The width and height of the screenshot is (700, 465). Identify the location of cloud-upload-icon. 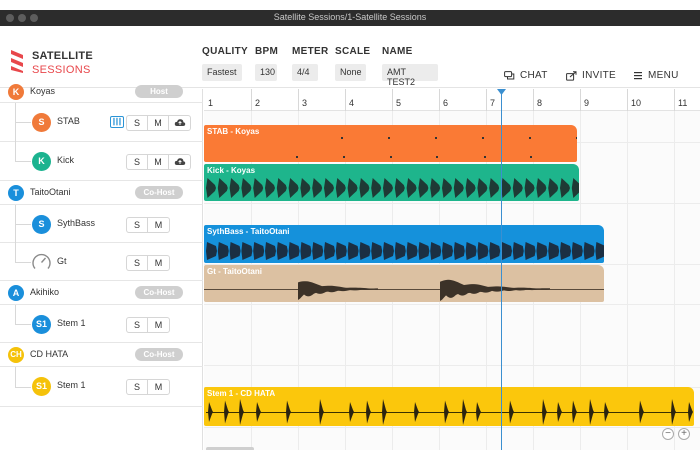
(179, 122).